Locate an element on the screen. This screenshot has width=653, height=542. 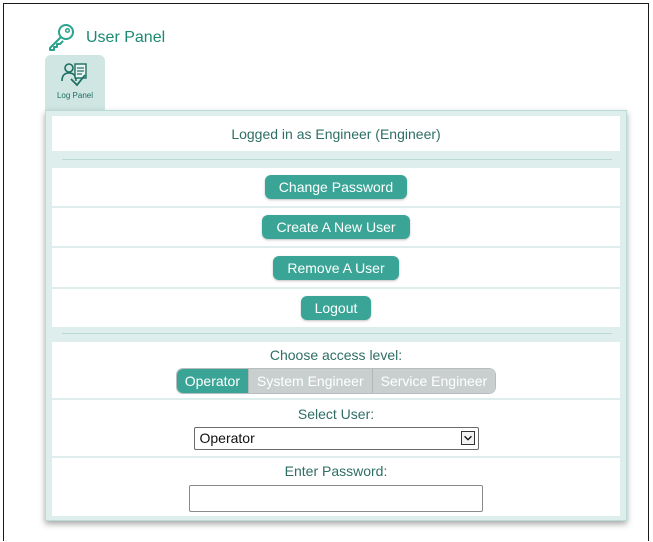
change-password-button: Change Password is located at coordinates (336, 187).